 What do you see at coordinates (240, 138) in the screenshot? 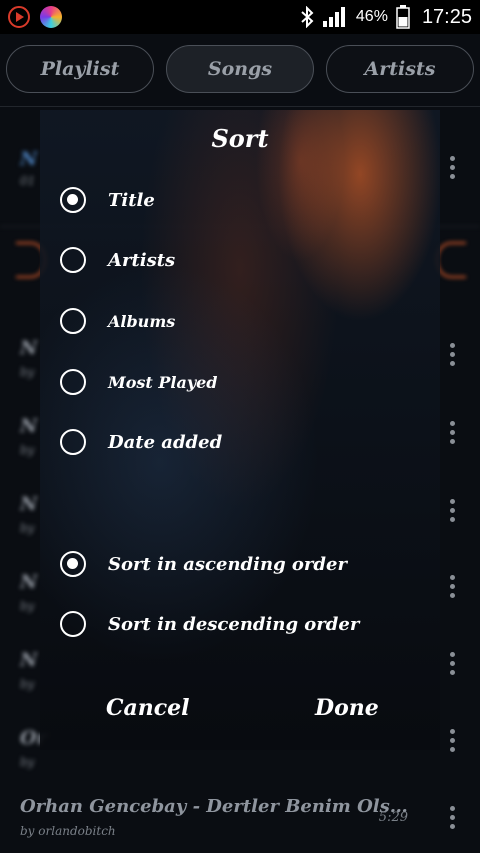
I see `dialog-title: Sort` at bounding box center [240, 138].